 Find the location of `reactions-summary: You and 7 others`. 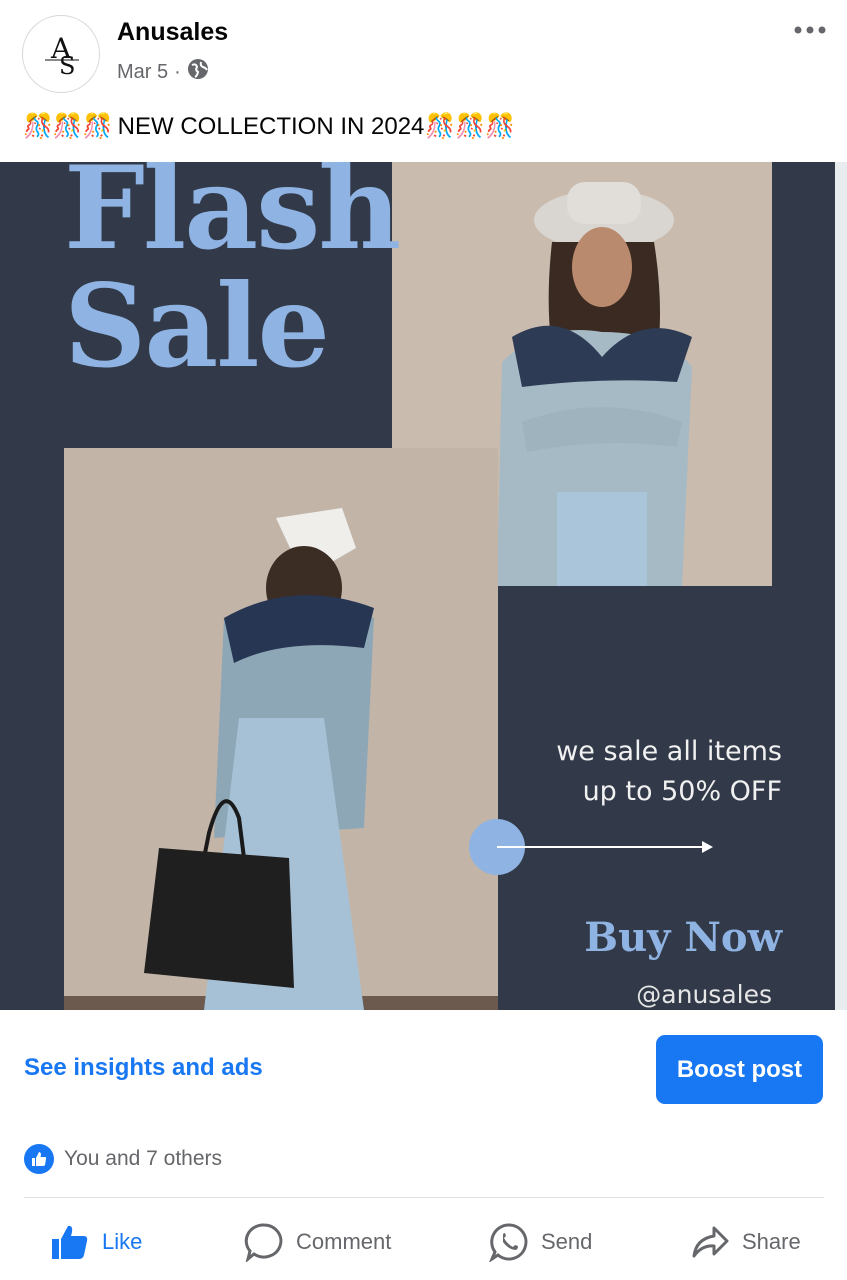

reactions-summary: You and 7 others is located at coordinates (123, 1159).